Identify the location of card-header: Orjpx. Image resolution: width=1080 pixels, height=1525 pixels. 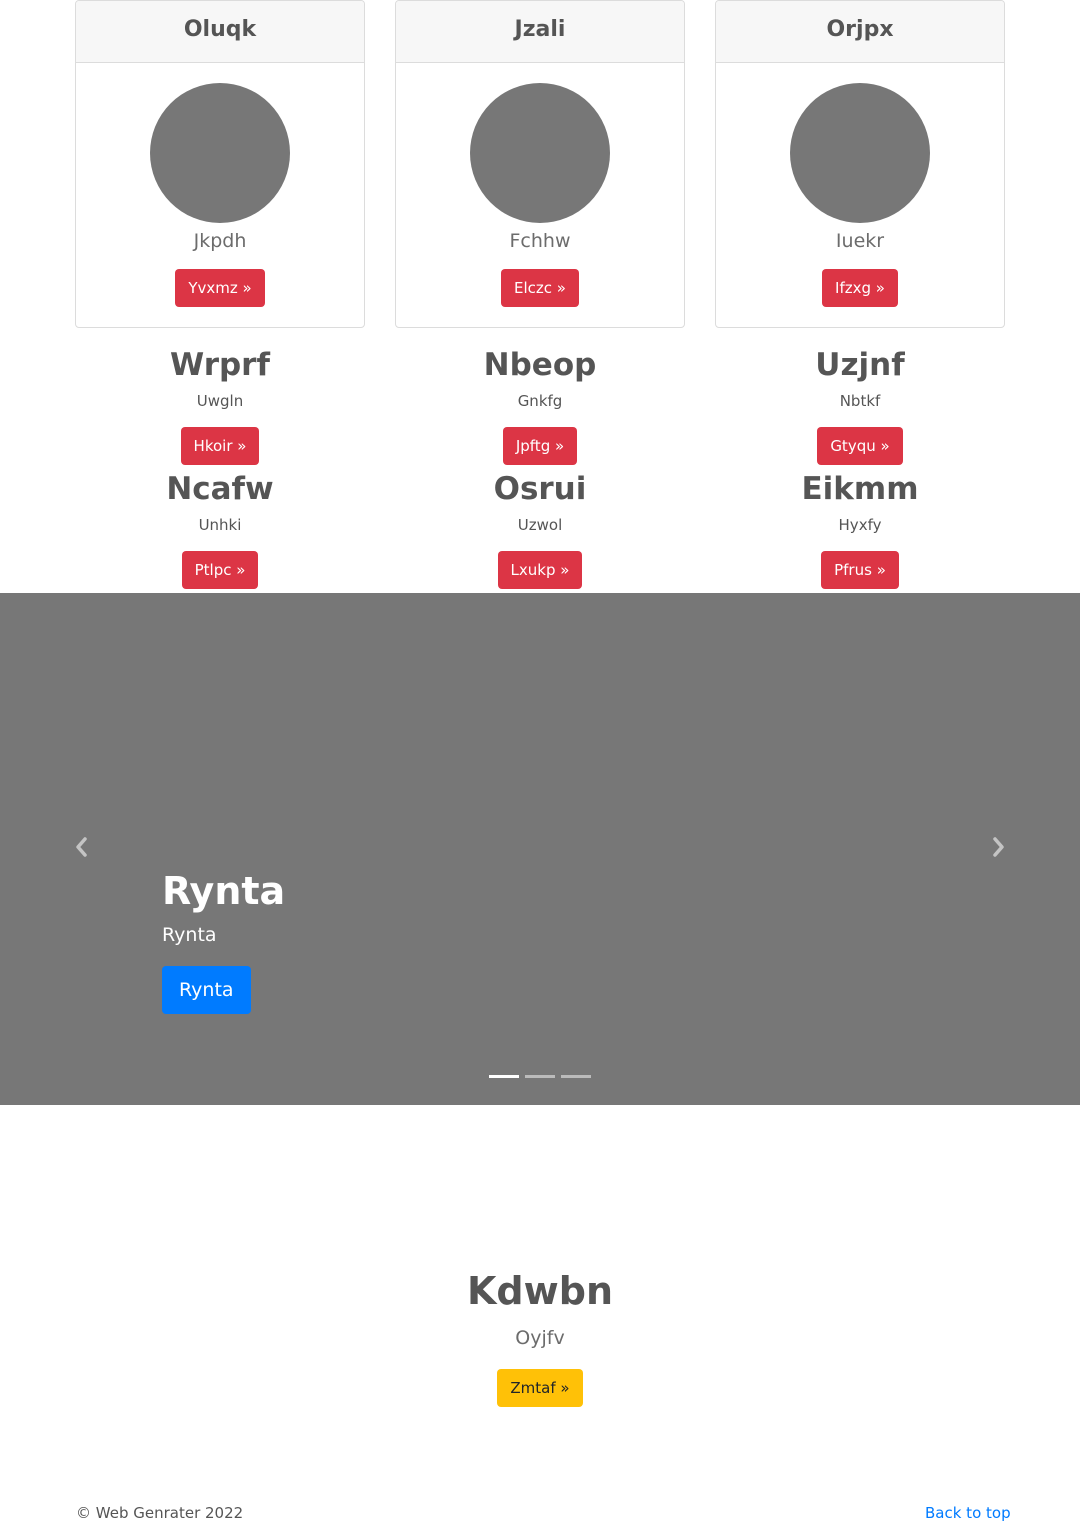
(860, 32).